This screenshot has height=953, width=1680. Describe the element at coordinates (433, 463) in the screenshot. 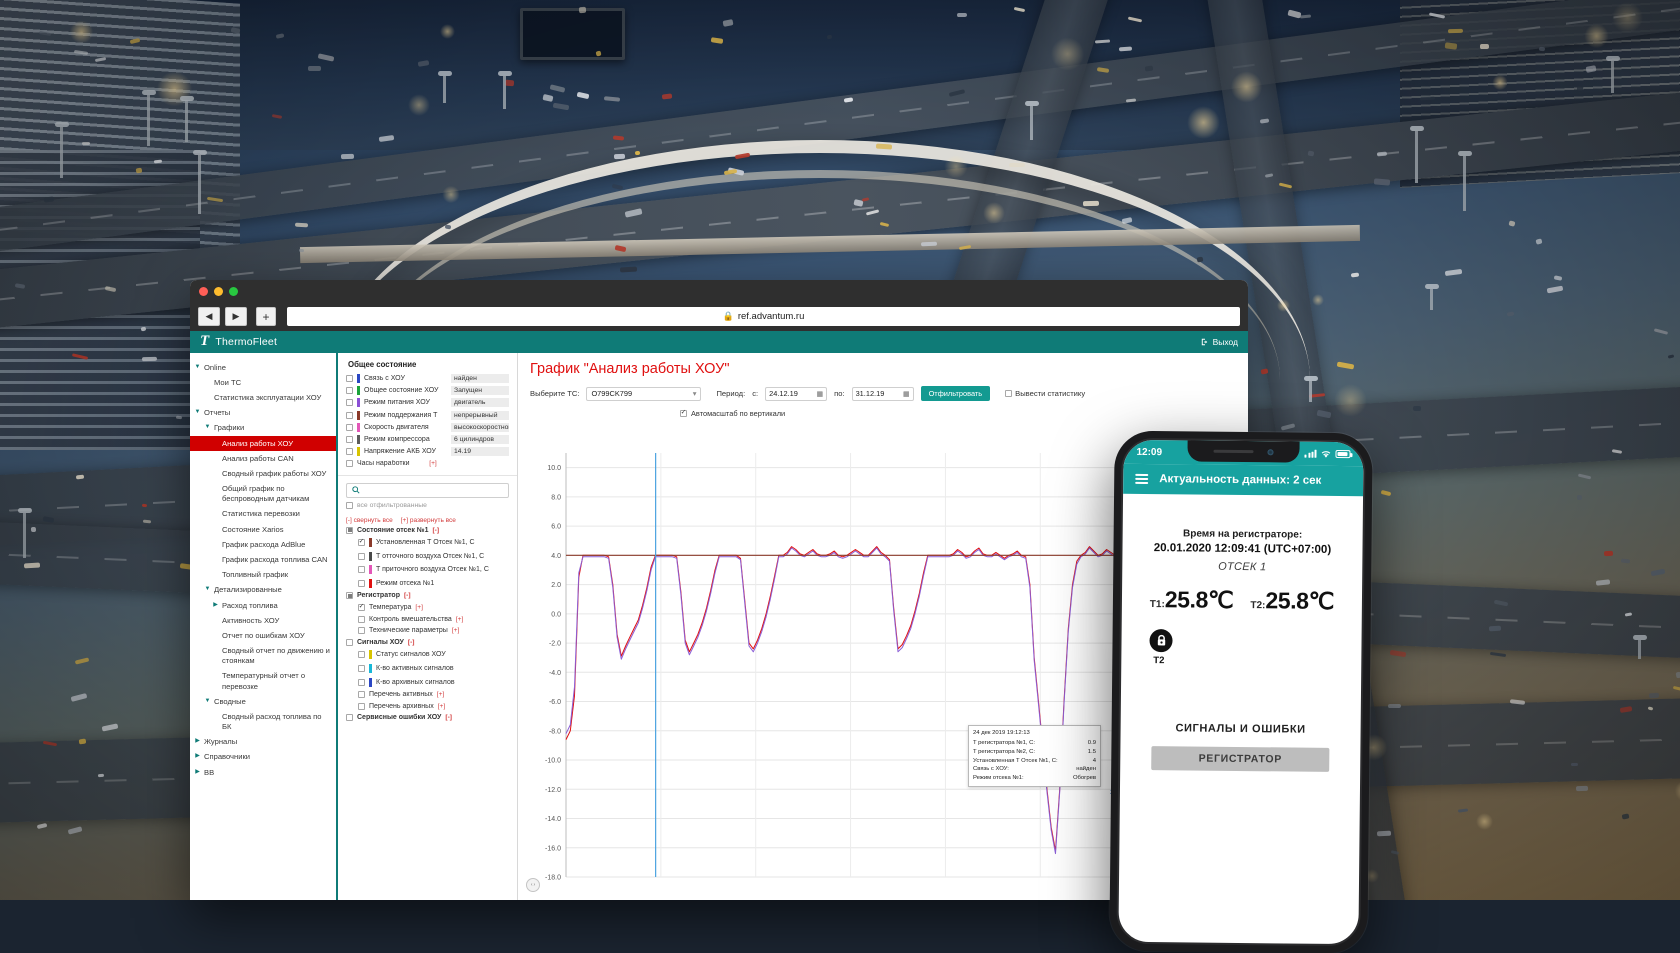

I see `hours-expand-token: [+]` at that location.